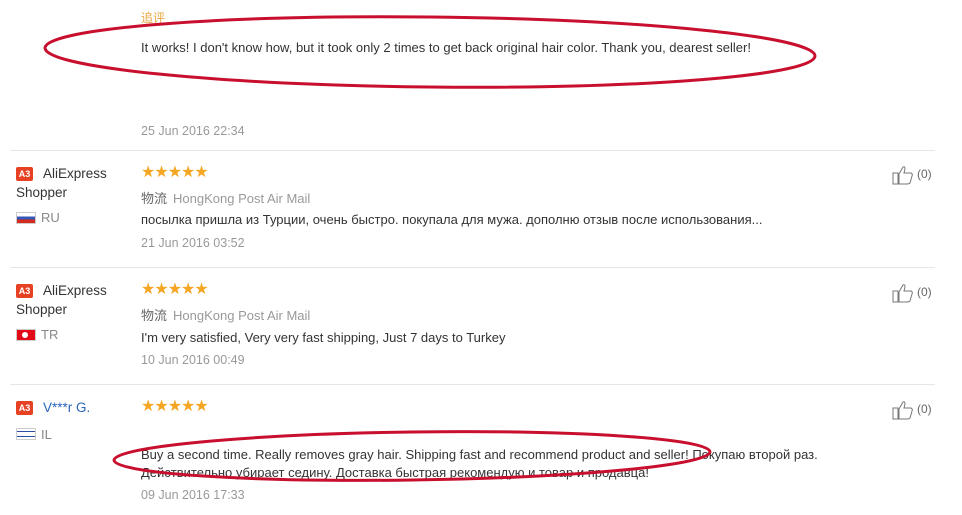 The height and width of the screenshot is (515, 962). Describe the element at coordinates (153, 18) in the screenshot. I see `follow-up-label: 追评` at that location.